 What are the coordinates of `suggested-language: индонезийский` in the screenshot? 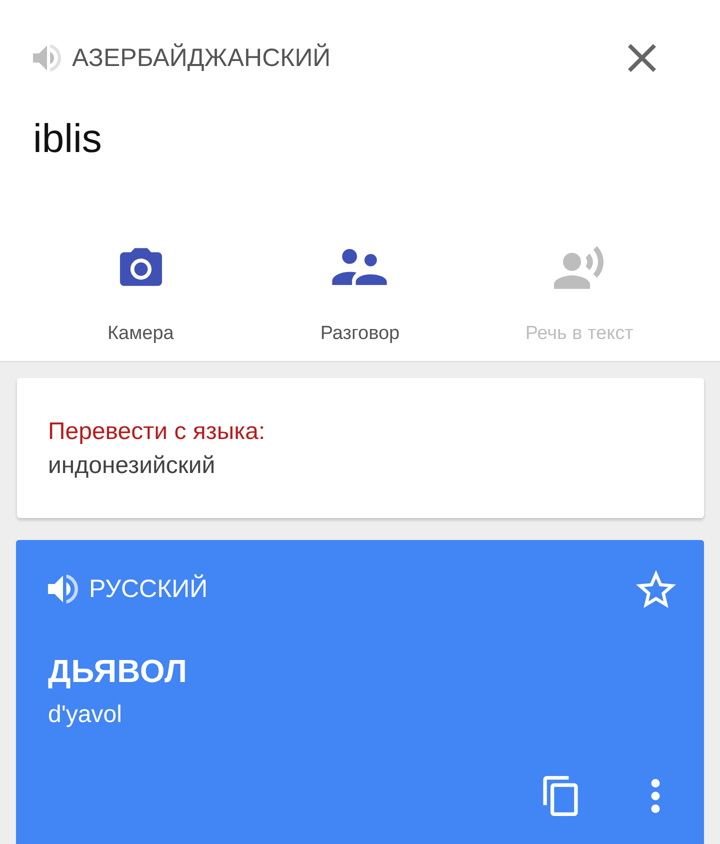 It's located at (132, 466).